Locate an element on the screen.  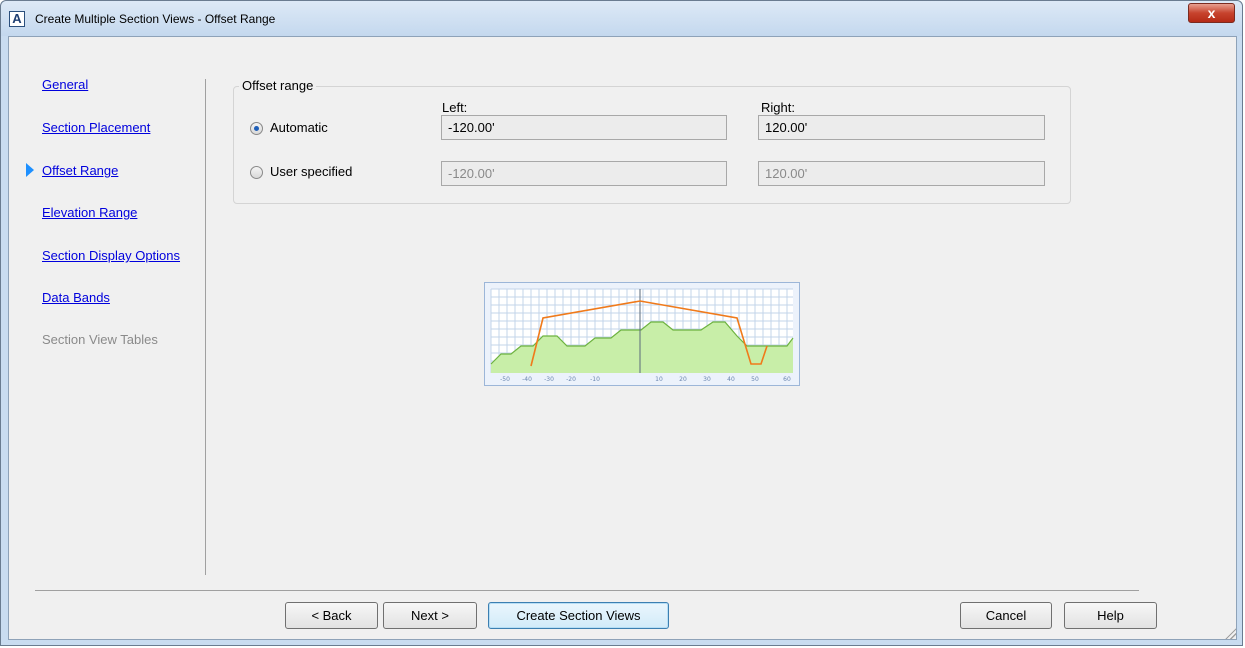
help-button: Help is located at coordinates (1110, 615).